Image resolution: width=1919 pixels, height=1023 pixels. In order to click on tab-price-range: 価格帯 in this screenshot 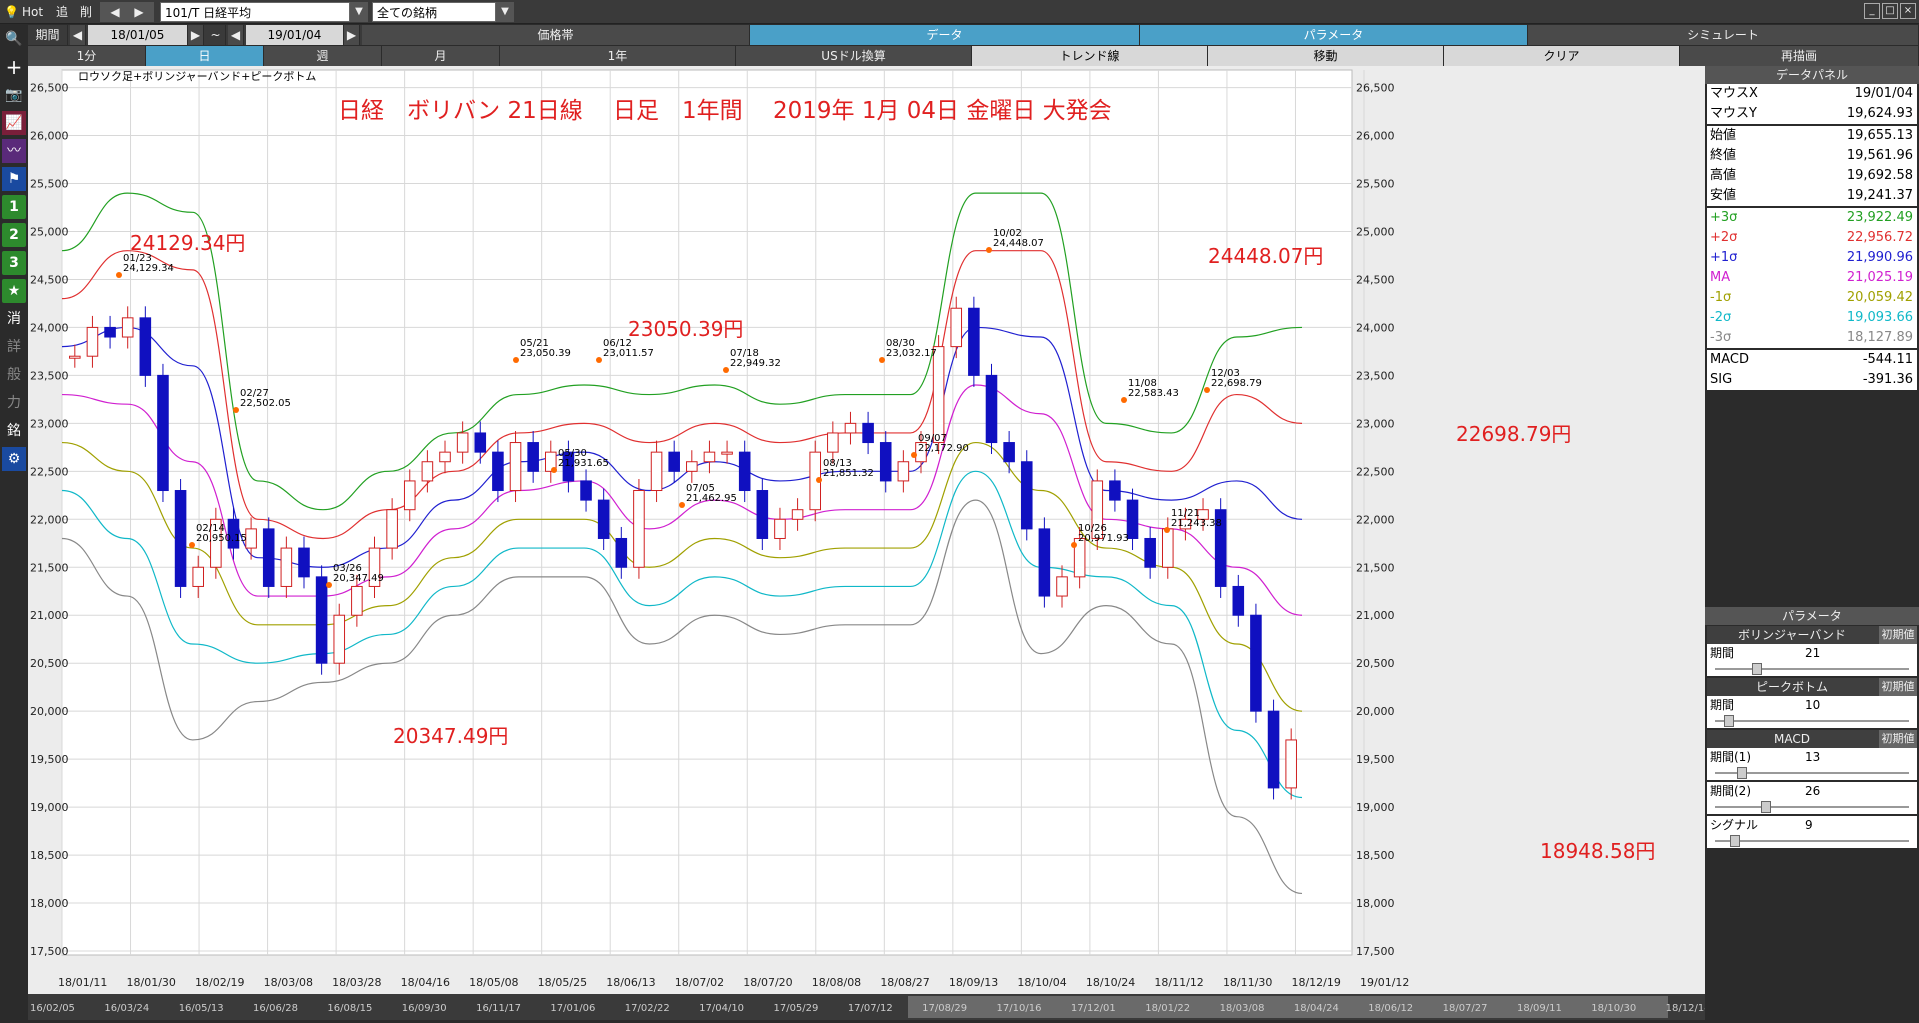, I will do `click(556, 35)`.